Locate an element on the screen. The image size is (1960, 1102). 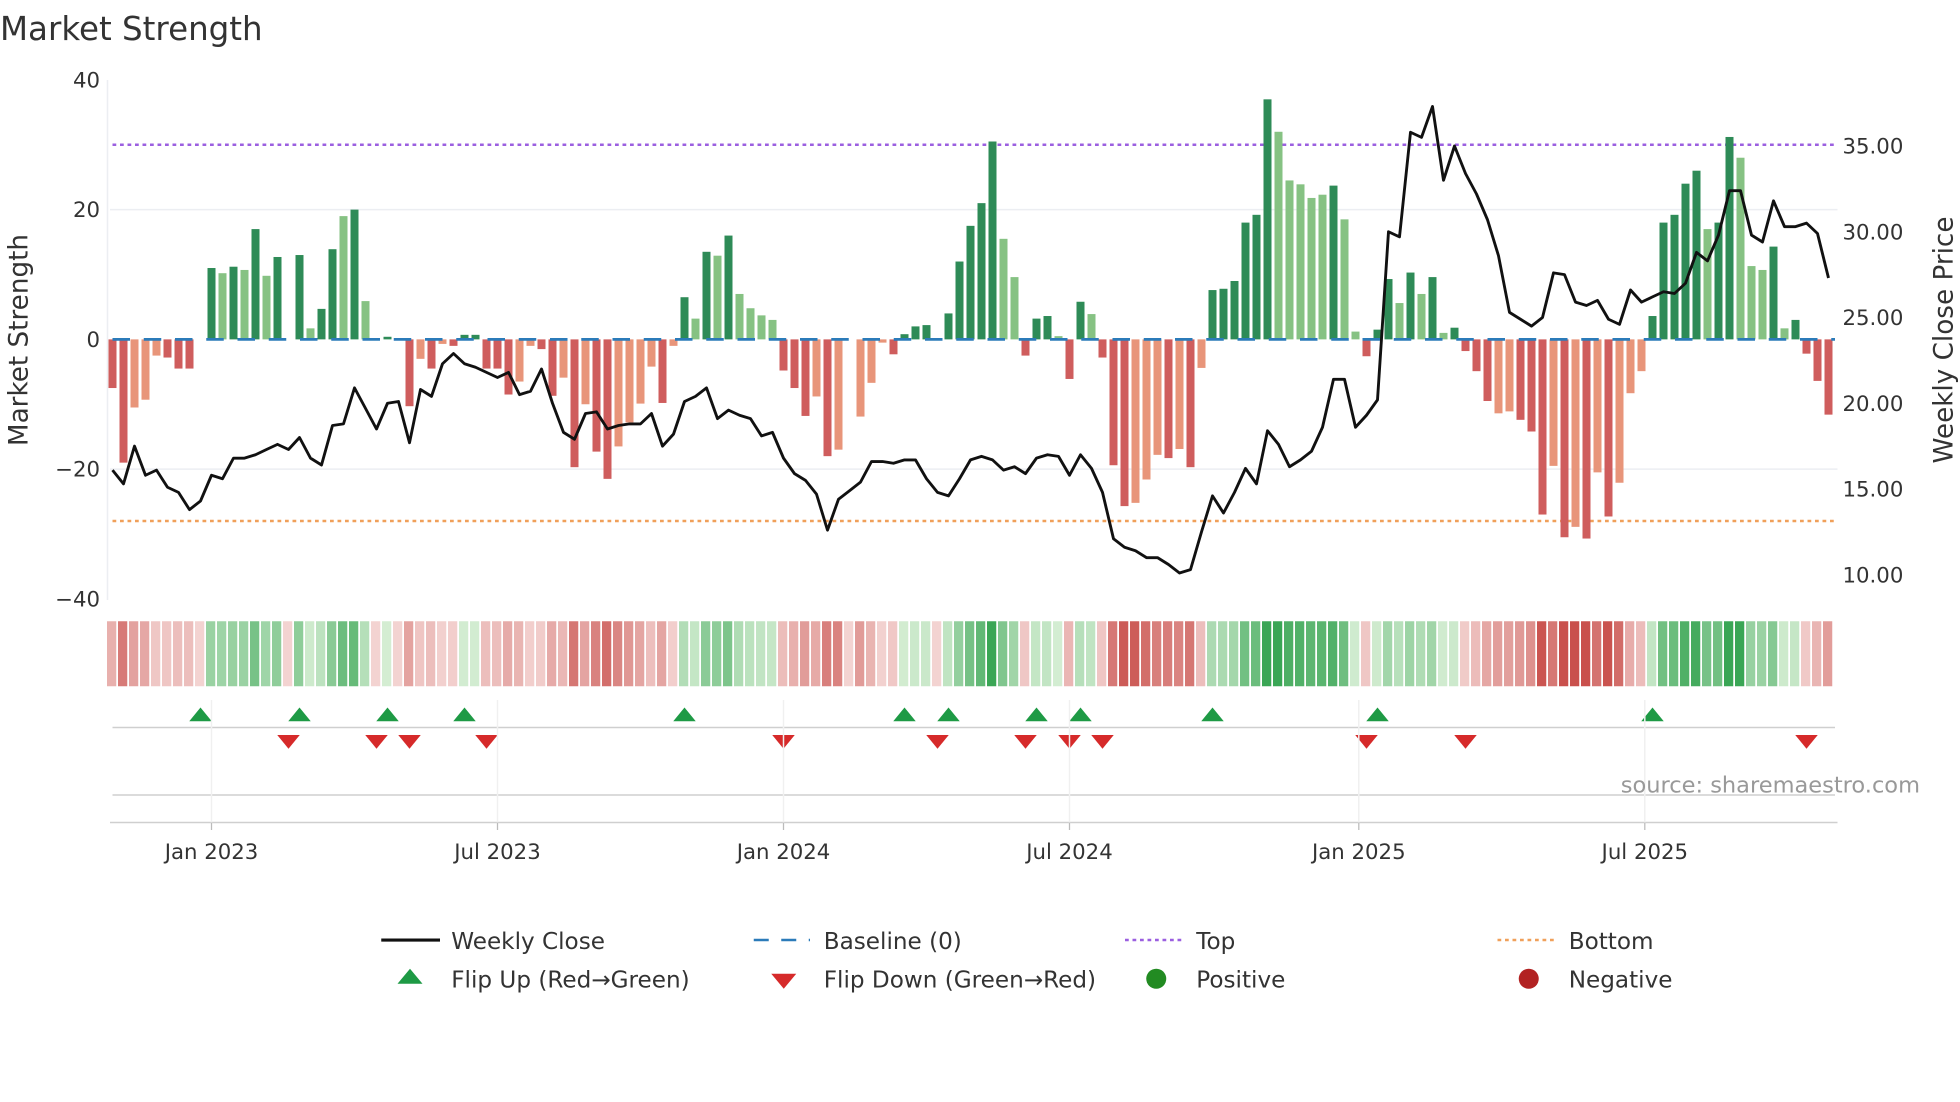
x-tick-label: Jul 2025 is located at coordinates (1644, 852).